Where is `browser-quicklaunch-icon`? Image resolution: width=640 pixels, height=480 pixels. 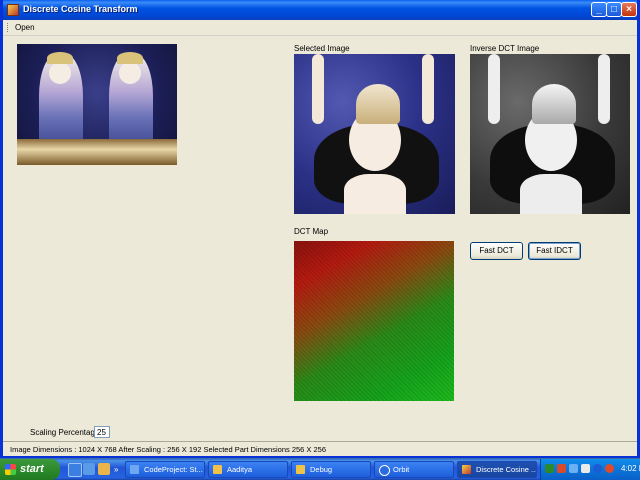 browser-quicklaunch-icon is located at coordinates (89, 469).